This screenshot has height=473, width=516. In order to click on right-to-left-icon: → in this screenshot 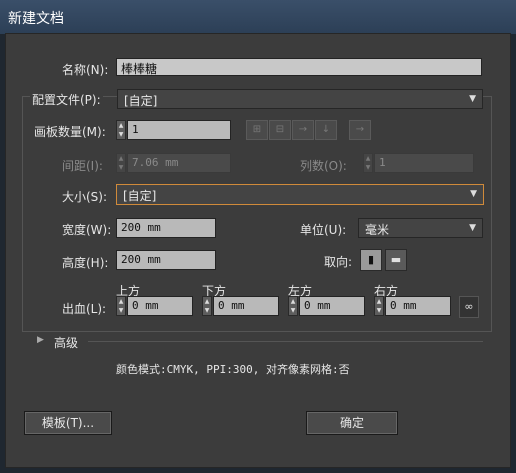, I will do `click(360, 130)`.